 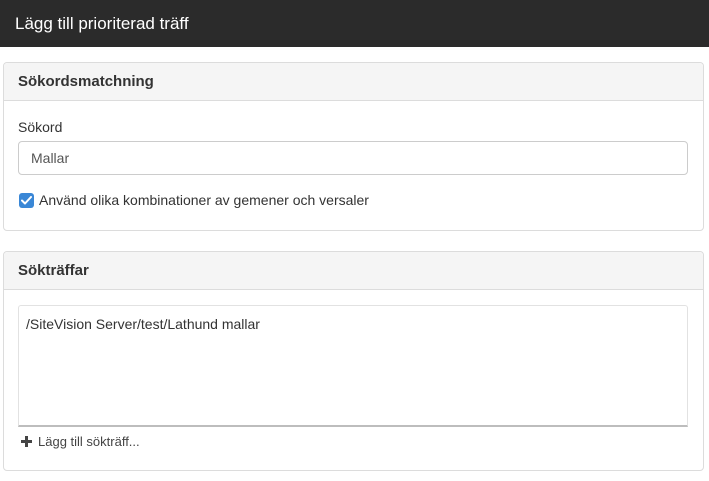 What do you see at coordinates (353, 271) in the screenshot?
I see `search-hits-heading: Sökträffar` at bounding box center [353, 271].